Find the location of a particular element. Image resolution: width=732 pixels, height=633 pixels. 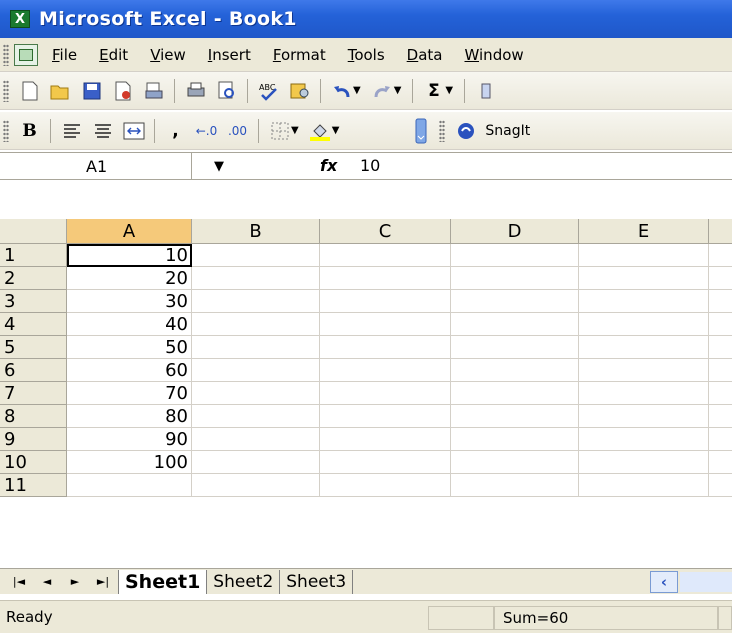

menu-window: Window is located at coordinates (494, 55).